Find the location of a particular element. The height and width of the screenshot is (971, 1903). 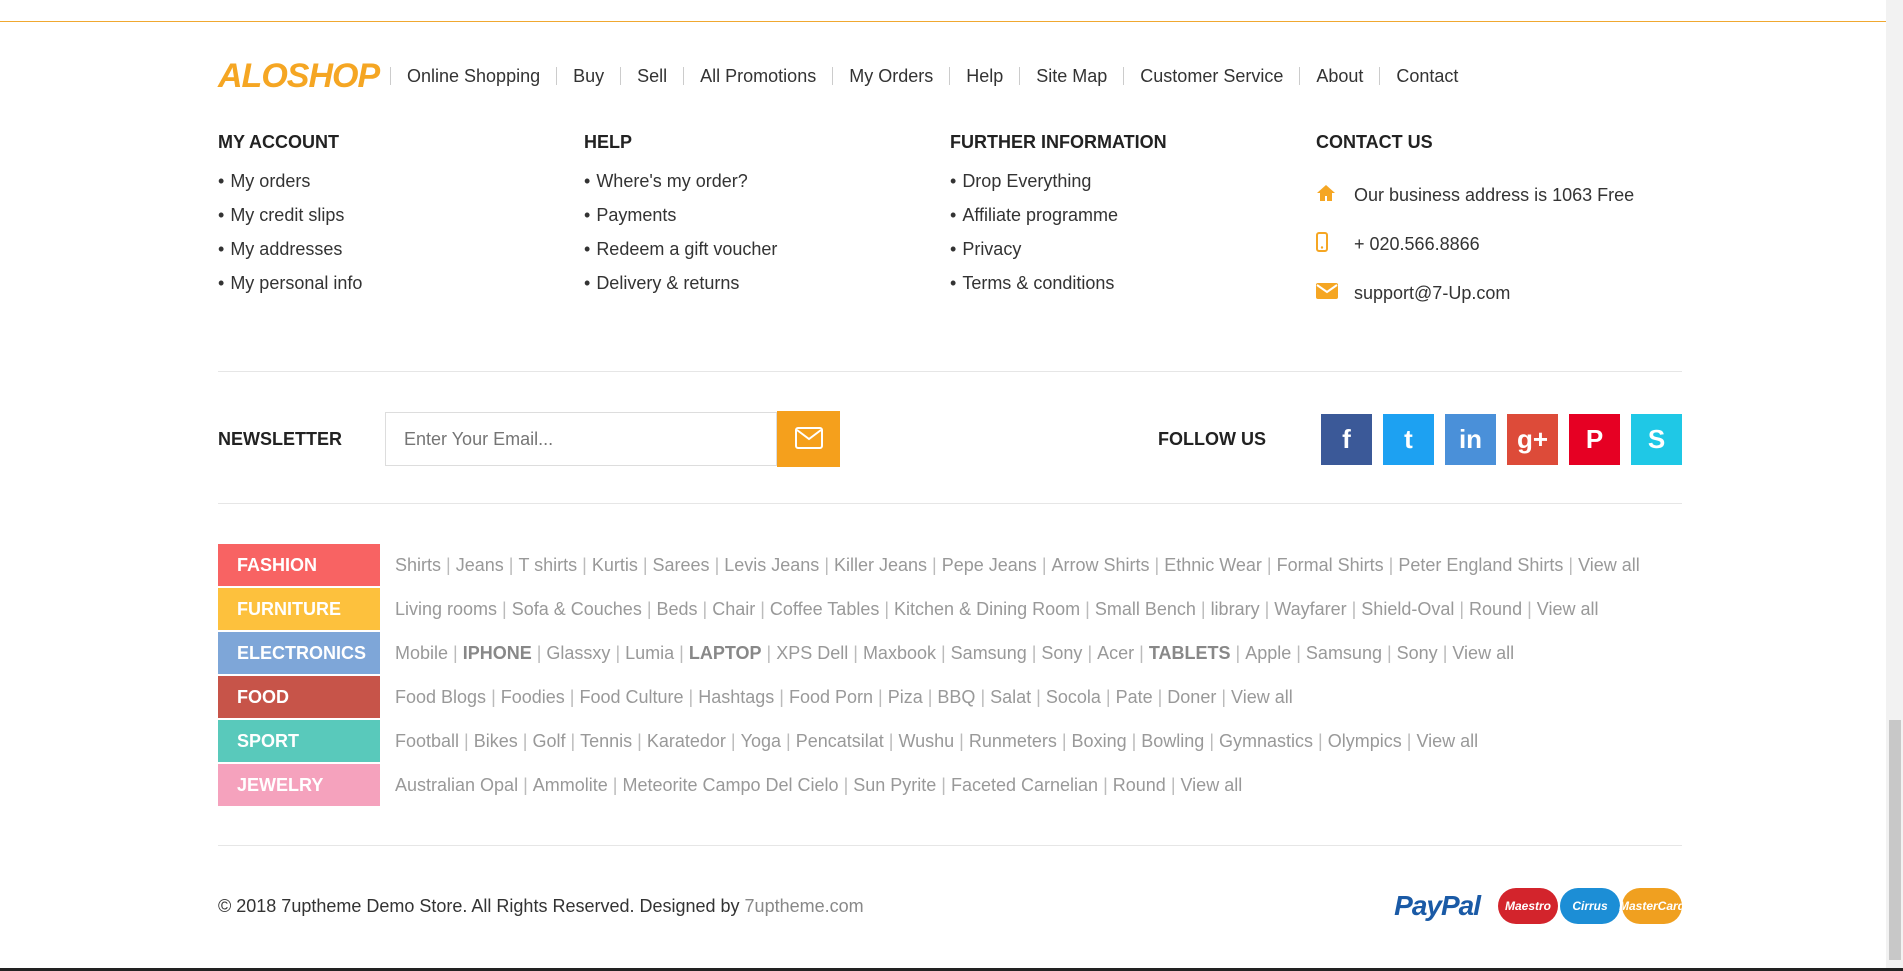

category-link: Bowling is located at coordinates (1172, 741).